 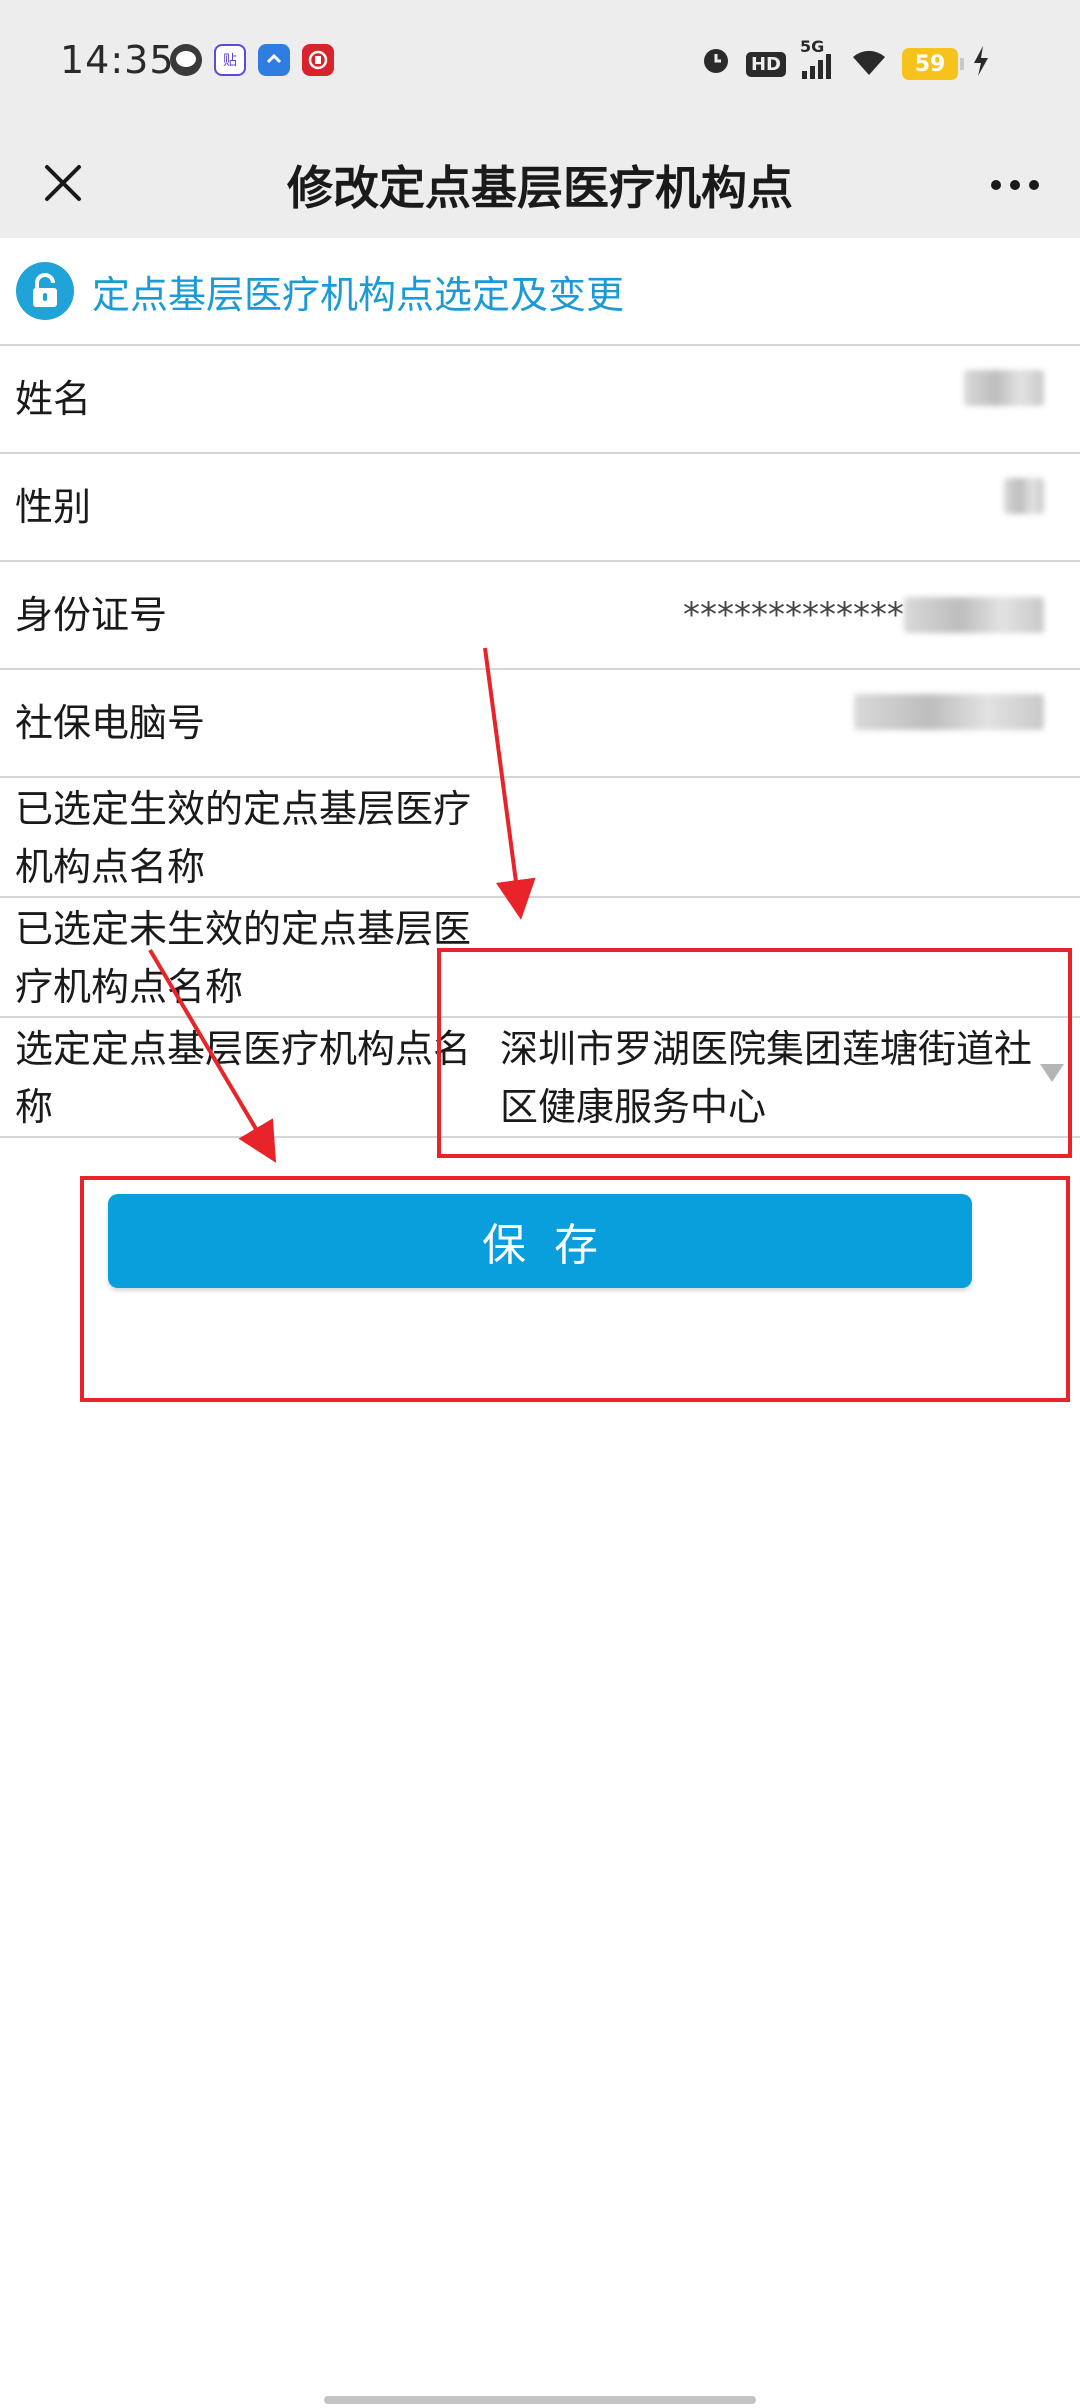 What do you see at coordinates (230, 60) in the screenshot?
I see `tieba-icon: 贴` at bounding box center [230, 60].